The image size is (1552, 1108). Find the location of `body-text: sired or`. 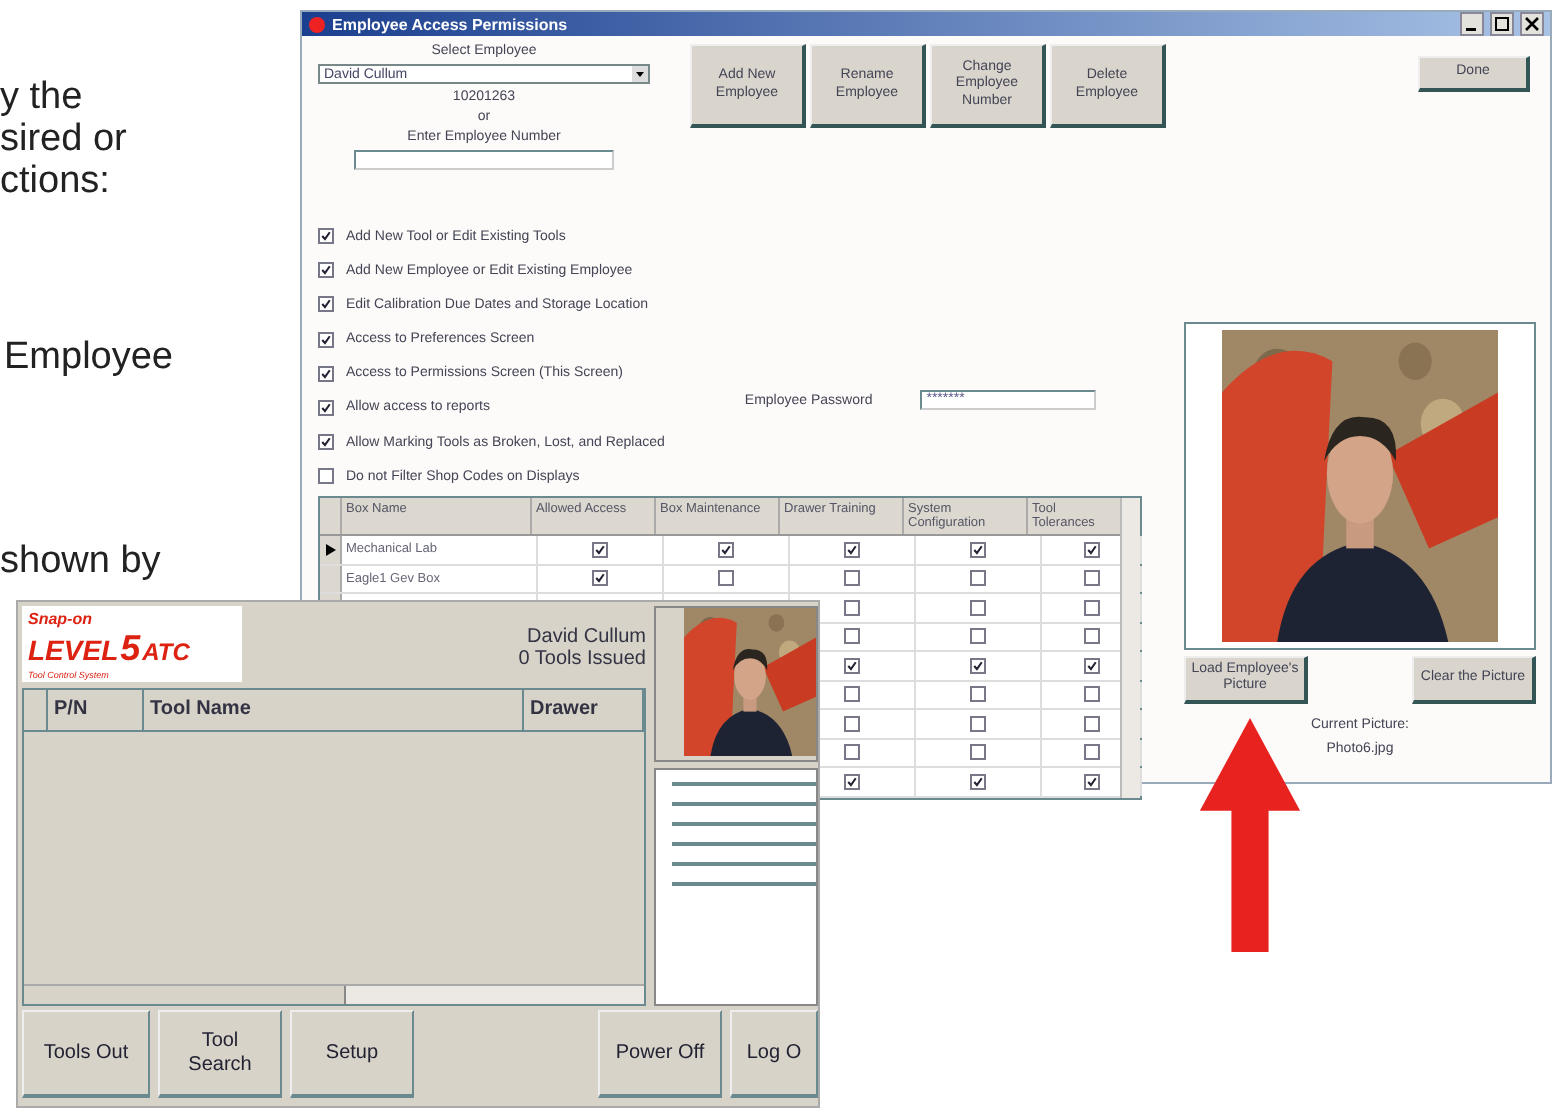

body-text: sired or is located at coordinates (63, 140).